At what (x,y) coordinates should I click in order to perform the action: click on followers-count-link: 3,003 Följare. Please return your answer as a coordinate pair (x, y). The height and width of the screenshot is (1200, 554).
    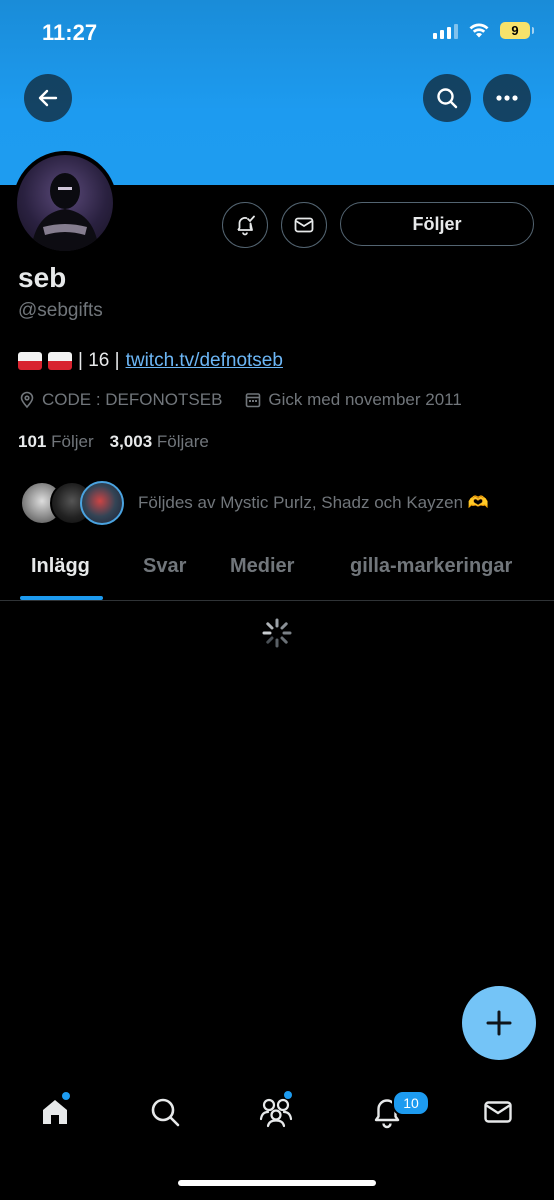
    Looking at the image, I should click on (159, 442).